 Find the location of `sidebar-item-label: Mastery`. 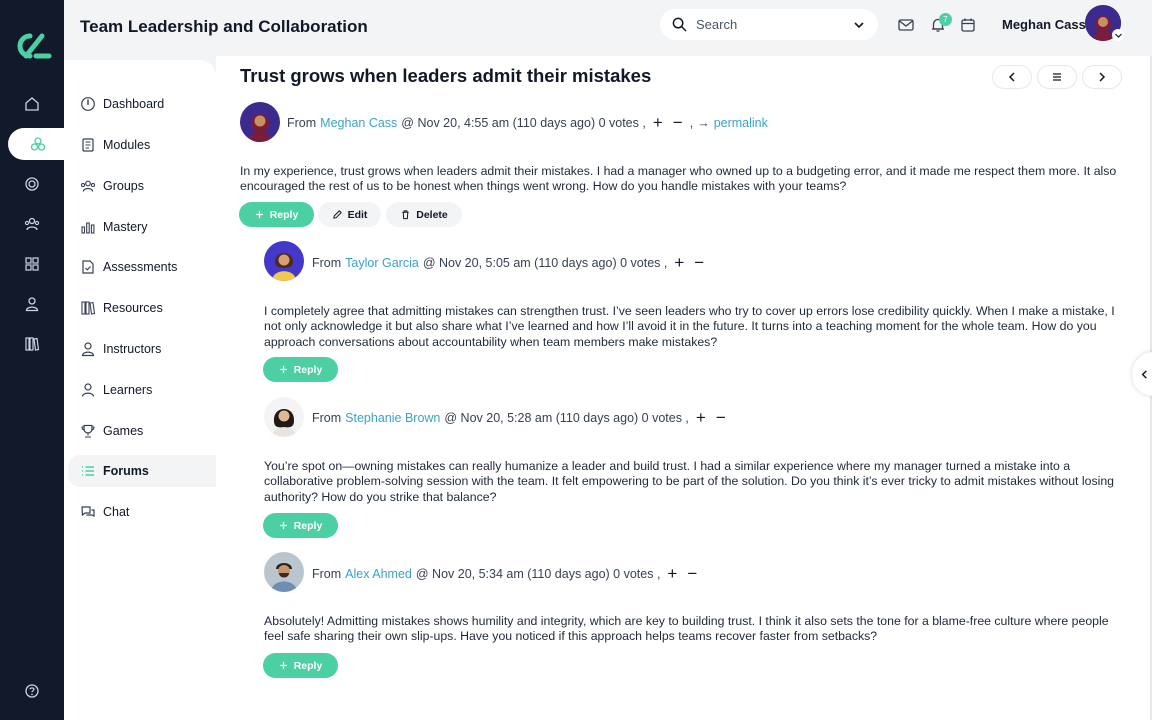

sidebar-item-label: Mastery is located at coordinates (125, 227).